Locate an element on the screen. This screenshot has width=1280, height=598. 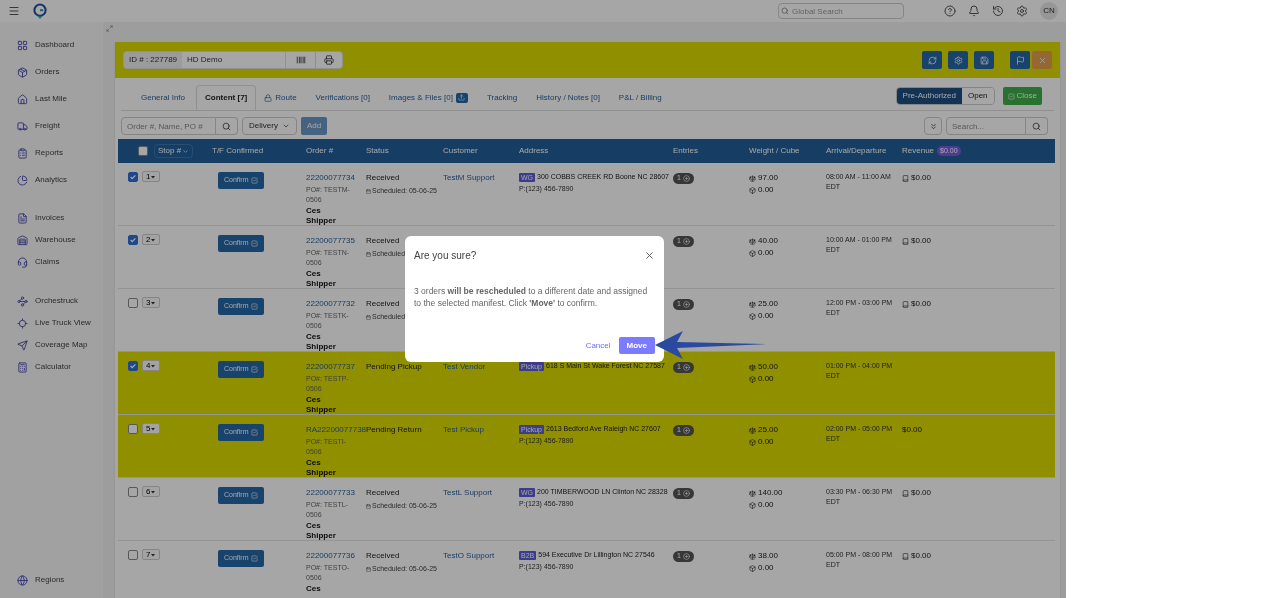
order-link: 22200077737 is located at coordinates (330, 367).